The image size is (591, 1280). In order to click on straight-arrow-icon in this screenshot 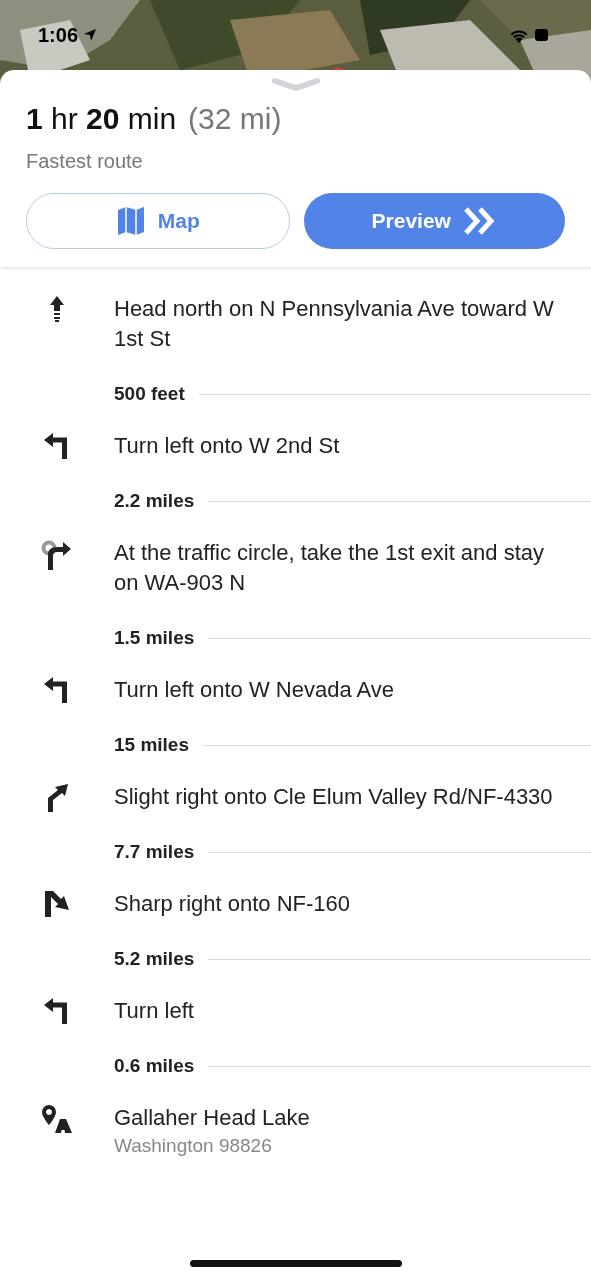, I will do `click(57, 309)`.